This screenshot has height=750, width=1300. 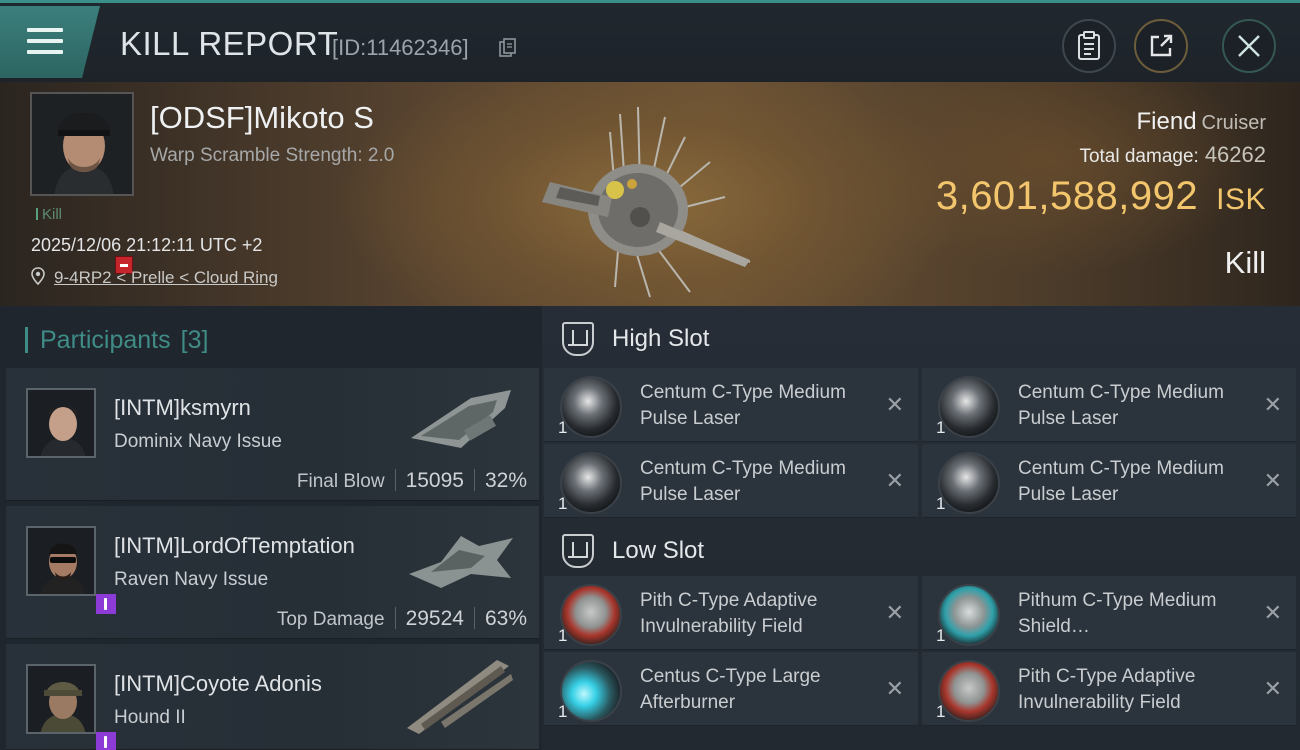 What do you see at coordinates (578, 339) in the screenshot?
I see `high-slot-icon` at bounding box center [578, 339].